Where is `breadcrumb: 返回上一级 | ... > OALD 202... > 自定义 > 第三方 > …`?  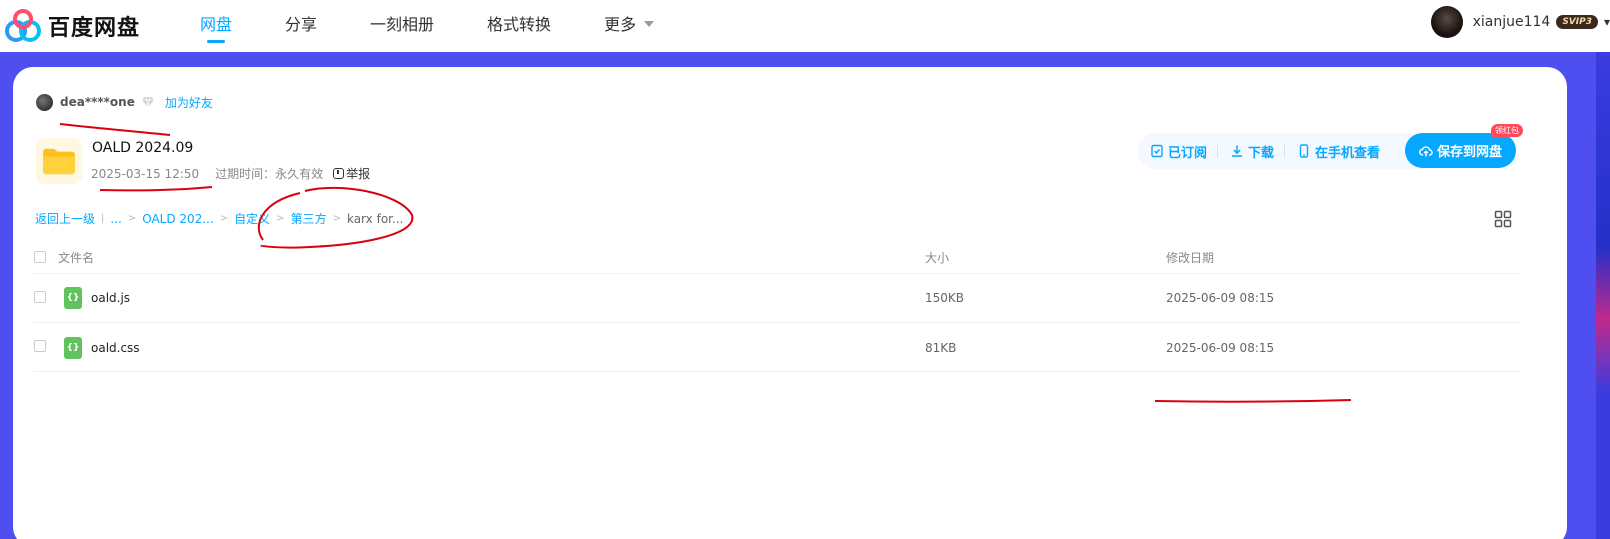 breadcrumb: 返回上一级 | ... > OALD 202... > 自定义 > 第三方 > … is located at coordinates (219, 218).